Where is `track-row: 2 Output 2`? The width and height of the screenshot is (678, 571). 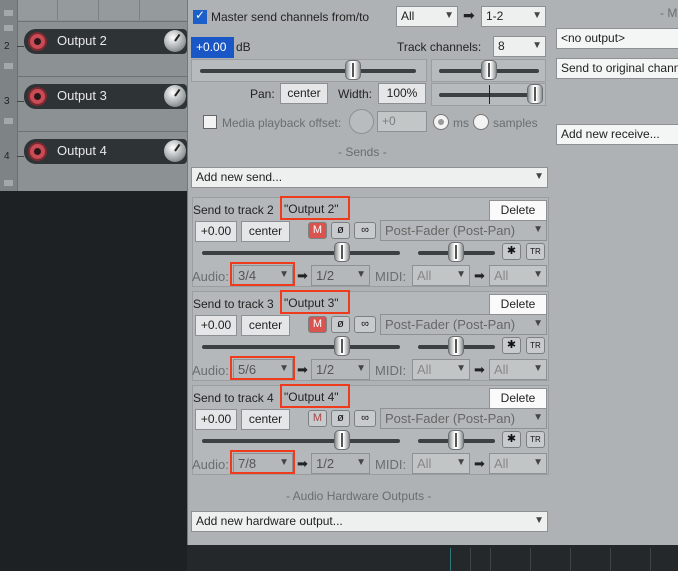
track-row: 2 Output 2 is located at coordinates (94, 49).